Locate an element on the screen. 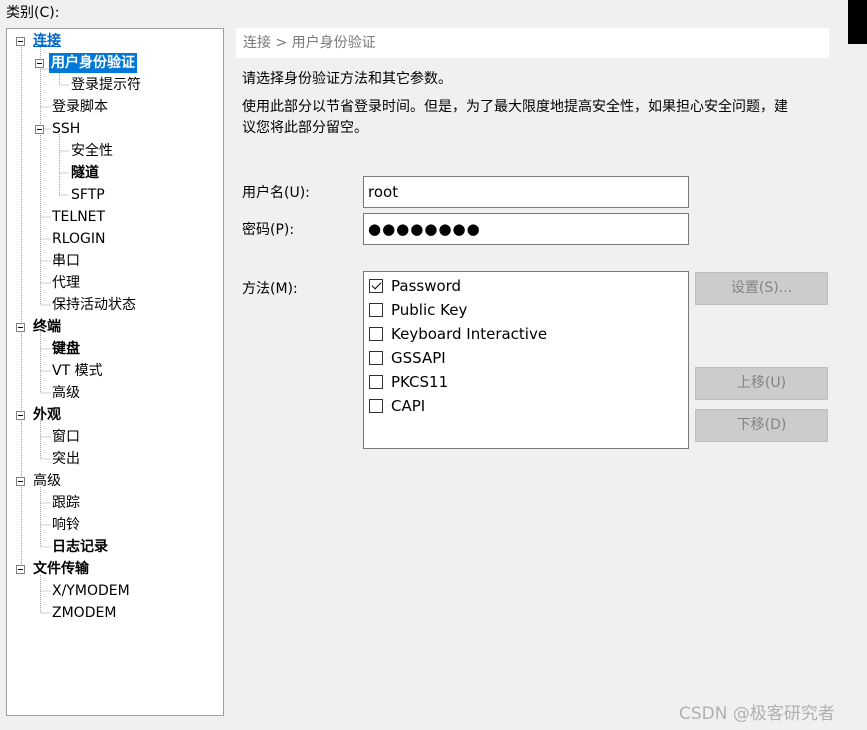  tree-item-zmodem: ZMODEM is located at coordinates (84, 613).